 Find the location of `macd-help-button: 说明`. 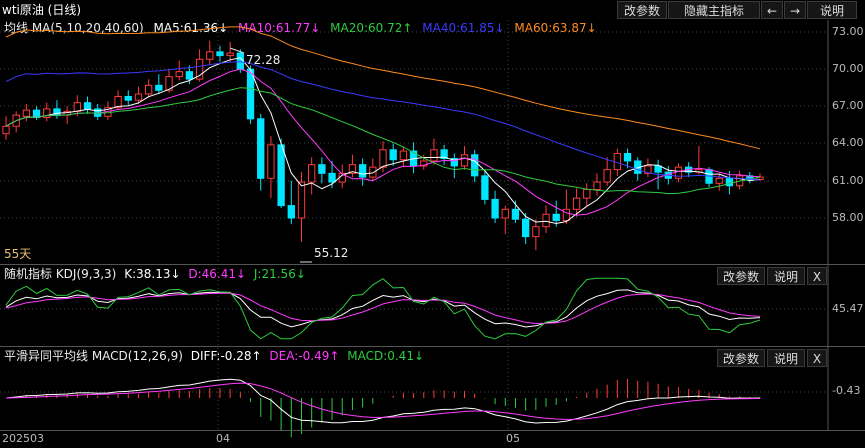

macd-help-button: 说明 is located at coordinates (786, 358).